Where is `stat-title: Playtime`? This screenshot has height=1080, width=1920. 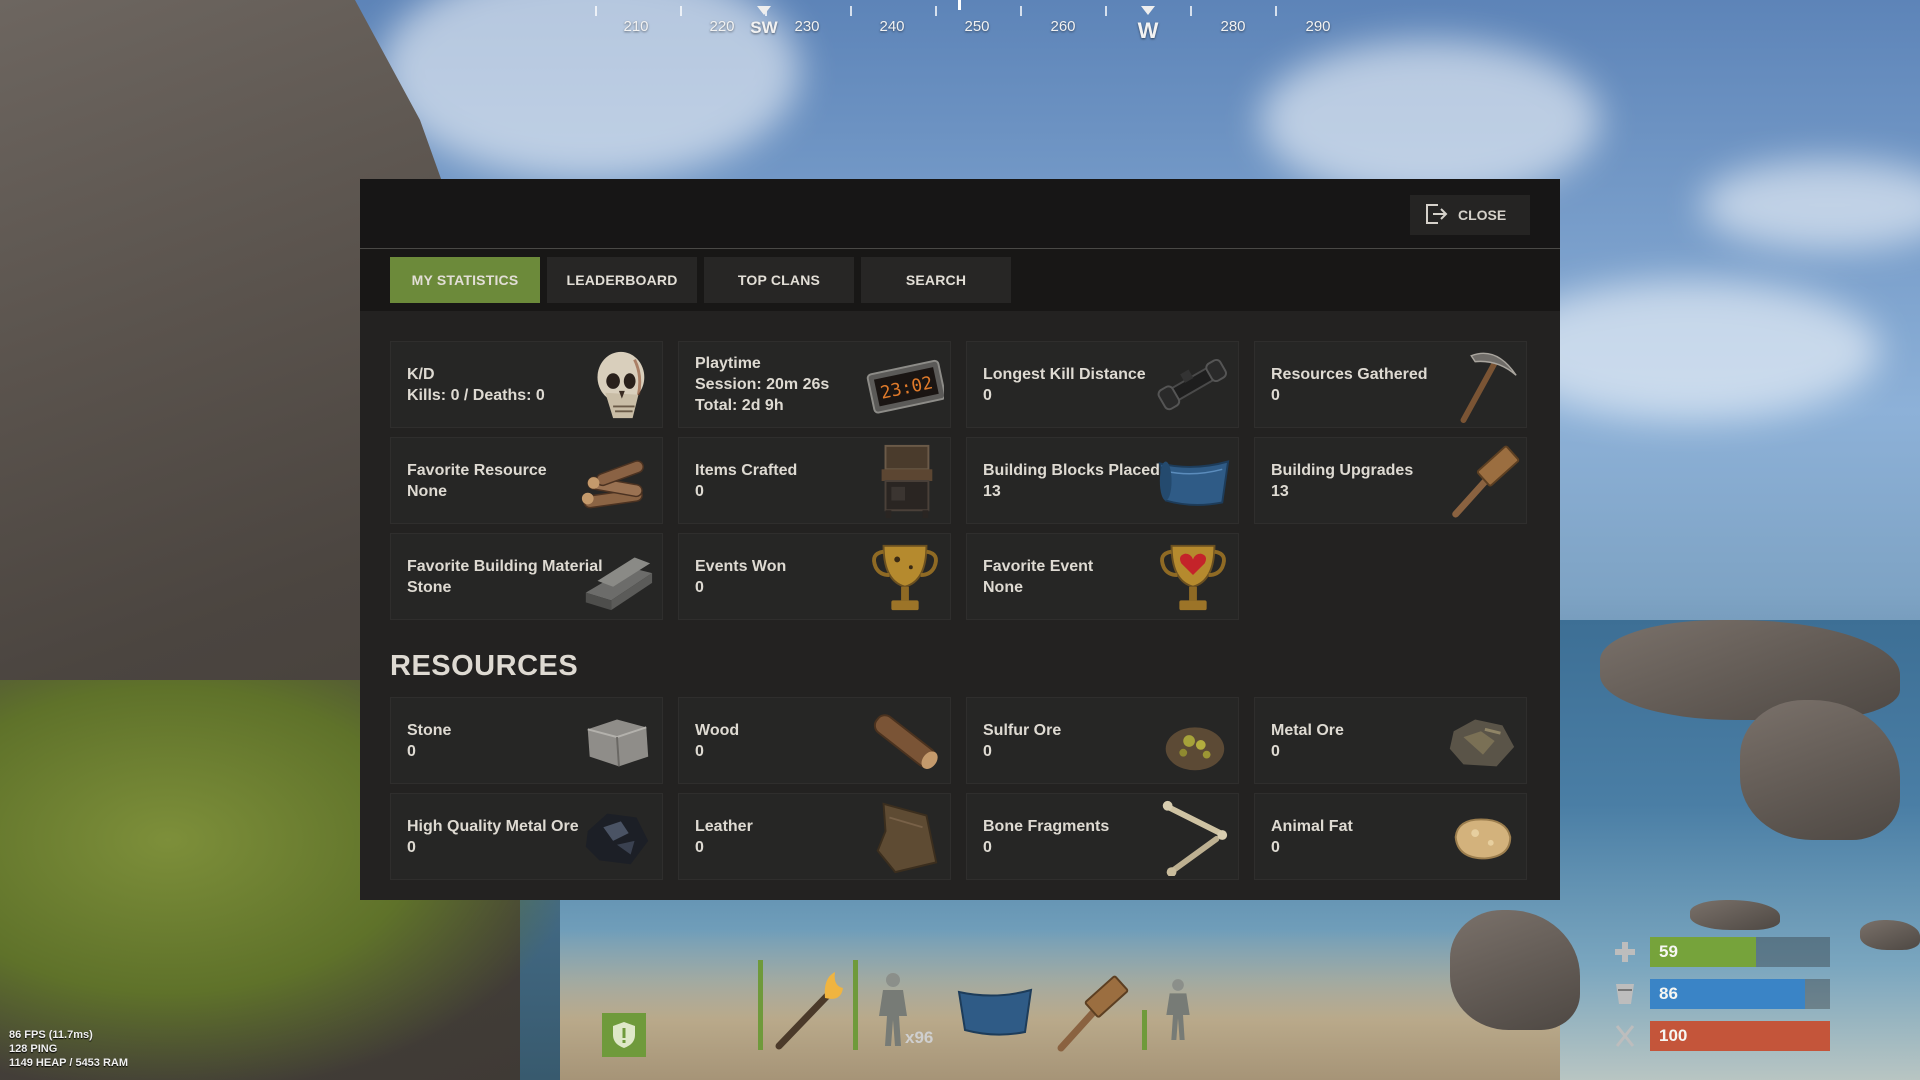
stat-title: Playtime is located at coordinates (728, 363).